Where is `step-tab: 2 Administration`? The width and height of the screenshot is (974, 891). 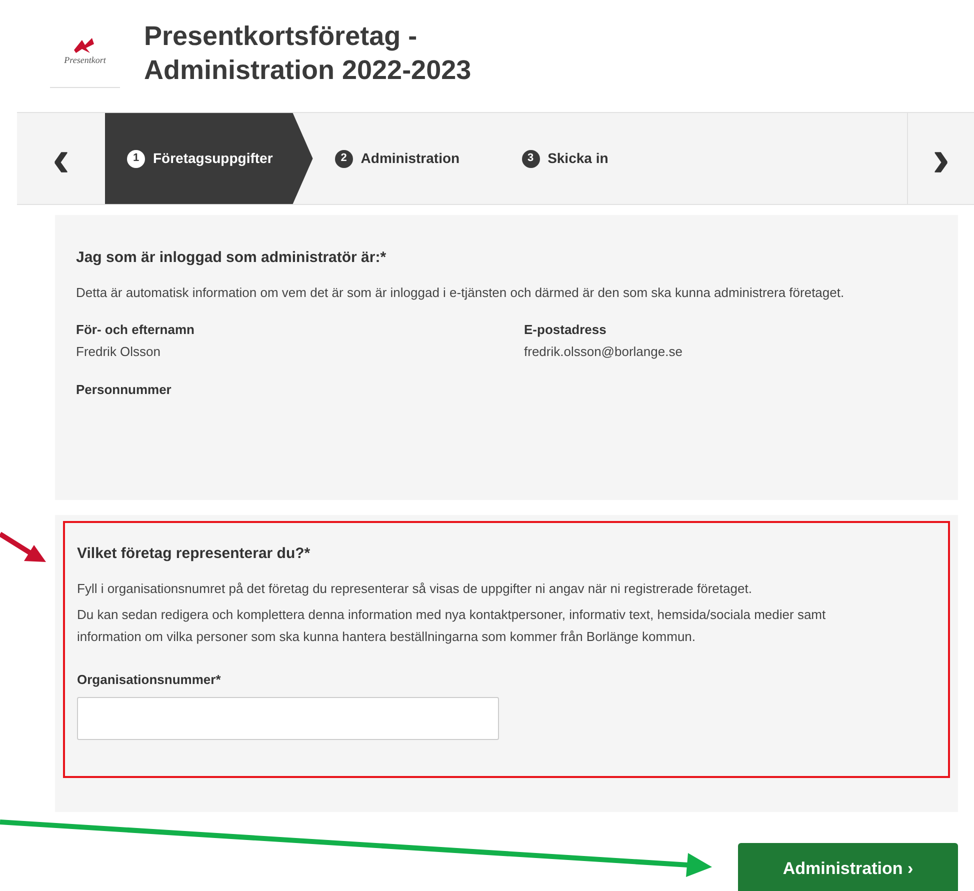
step-tab: 2 Administration is located at coordinates (406, 158).